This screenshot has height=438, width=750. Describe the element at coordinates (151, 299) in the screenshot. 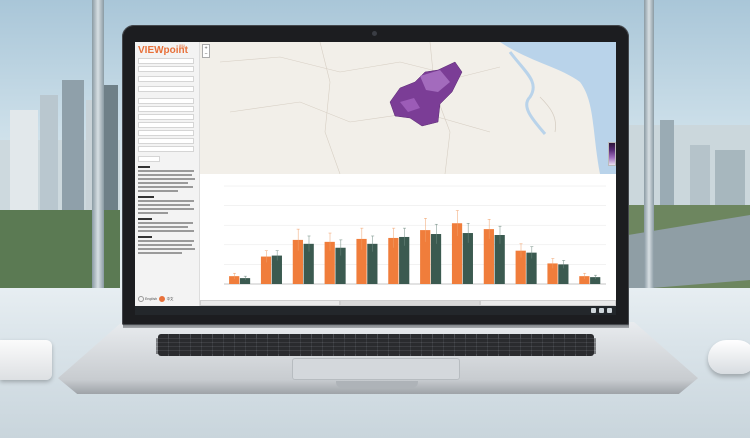

I see `lang-english-label: English` at that location.